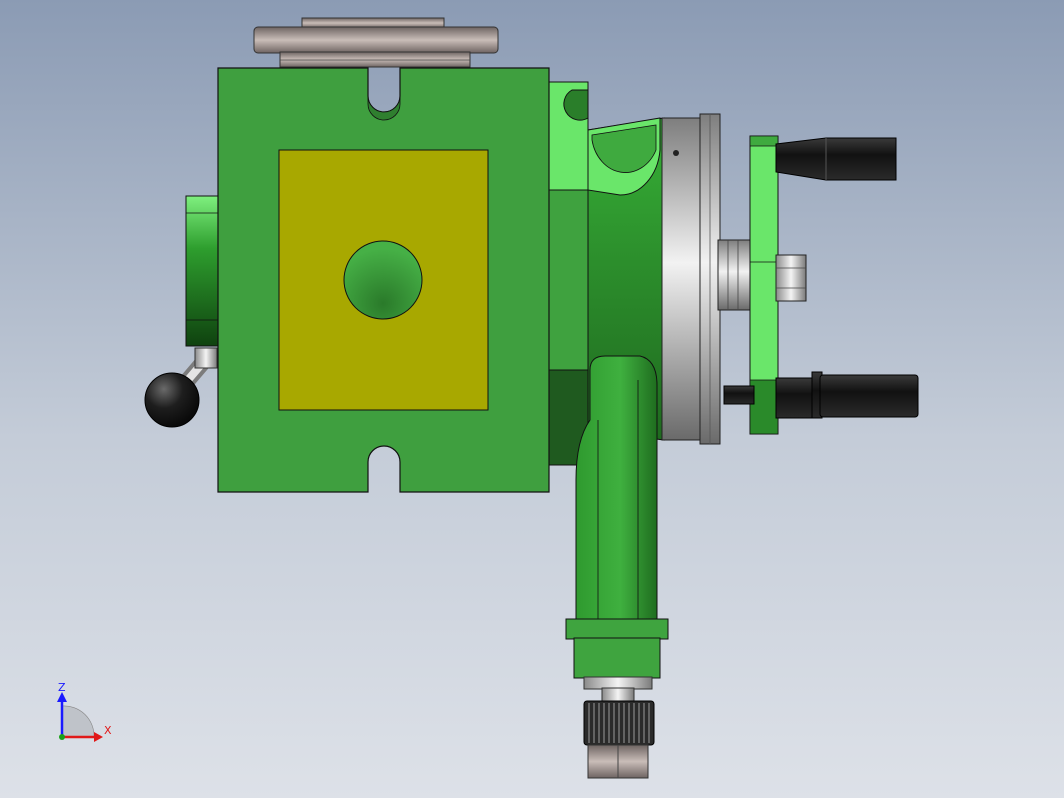 Image resolution: width=1064 pixels, height=798 pixels. What do you see at coordinates (203, 271) in the screenshot?
I see `left-boss` at bounding box center [203, 271].